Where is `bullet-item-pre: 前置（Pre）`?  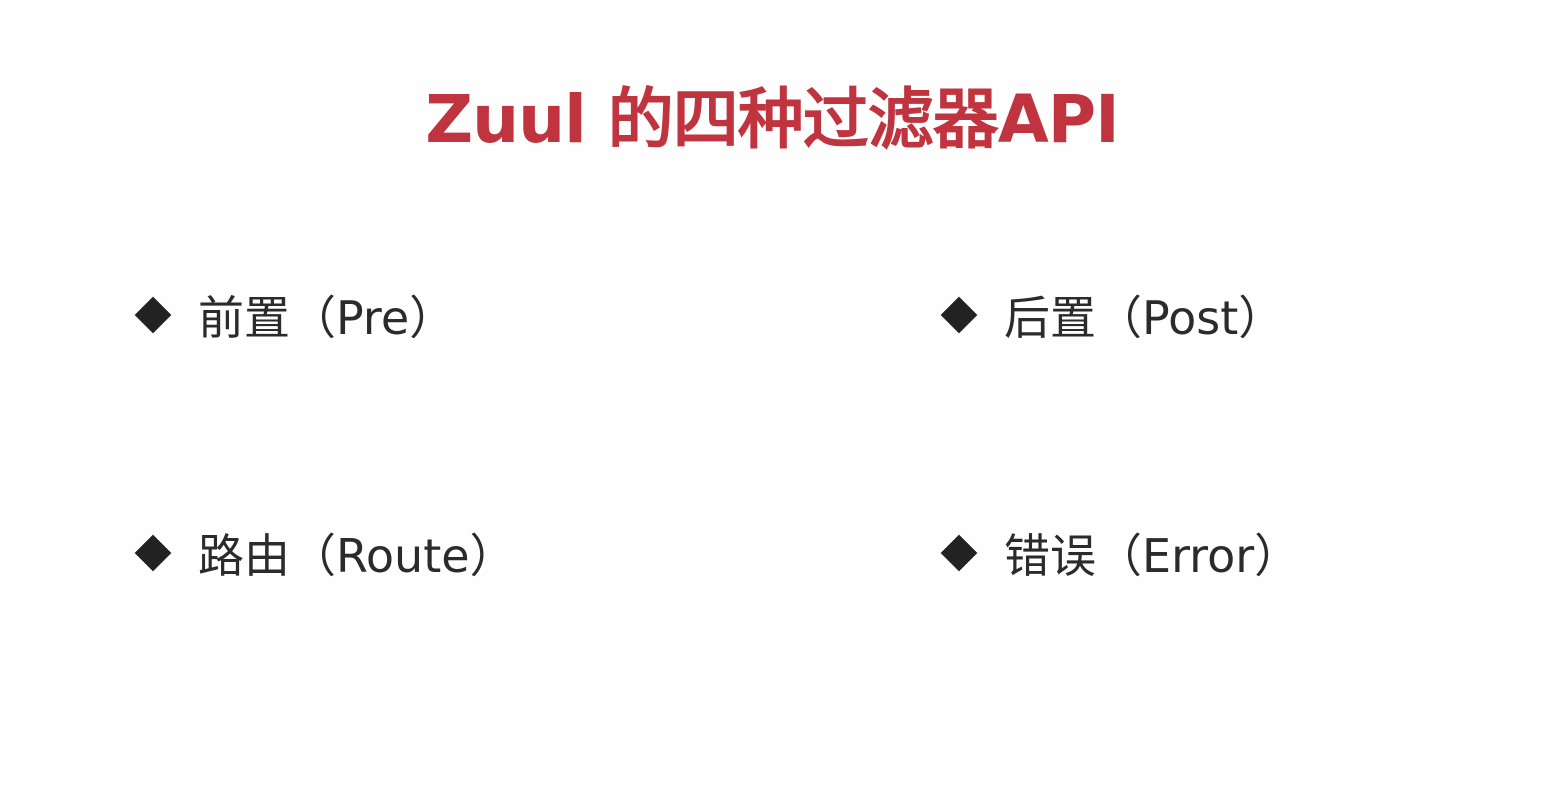 bullet-item-pre: 前置（Pre） is located at coordinates (294, 315).